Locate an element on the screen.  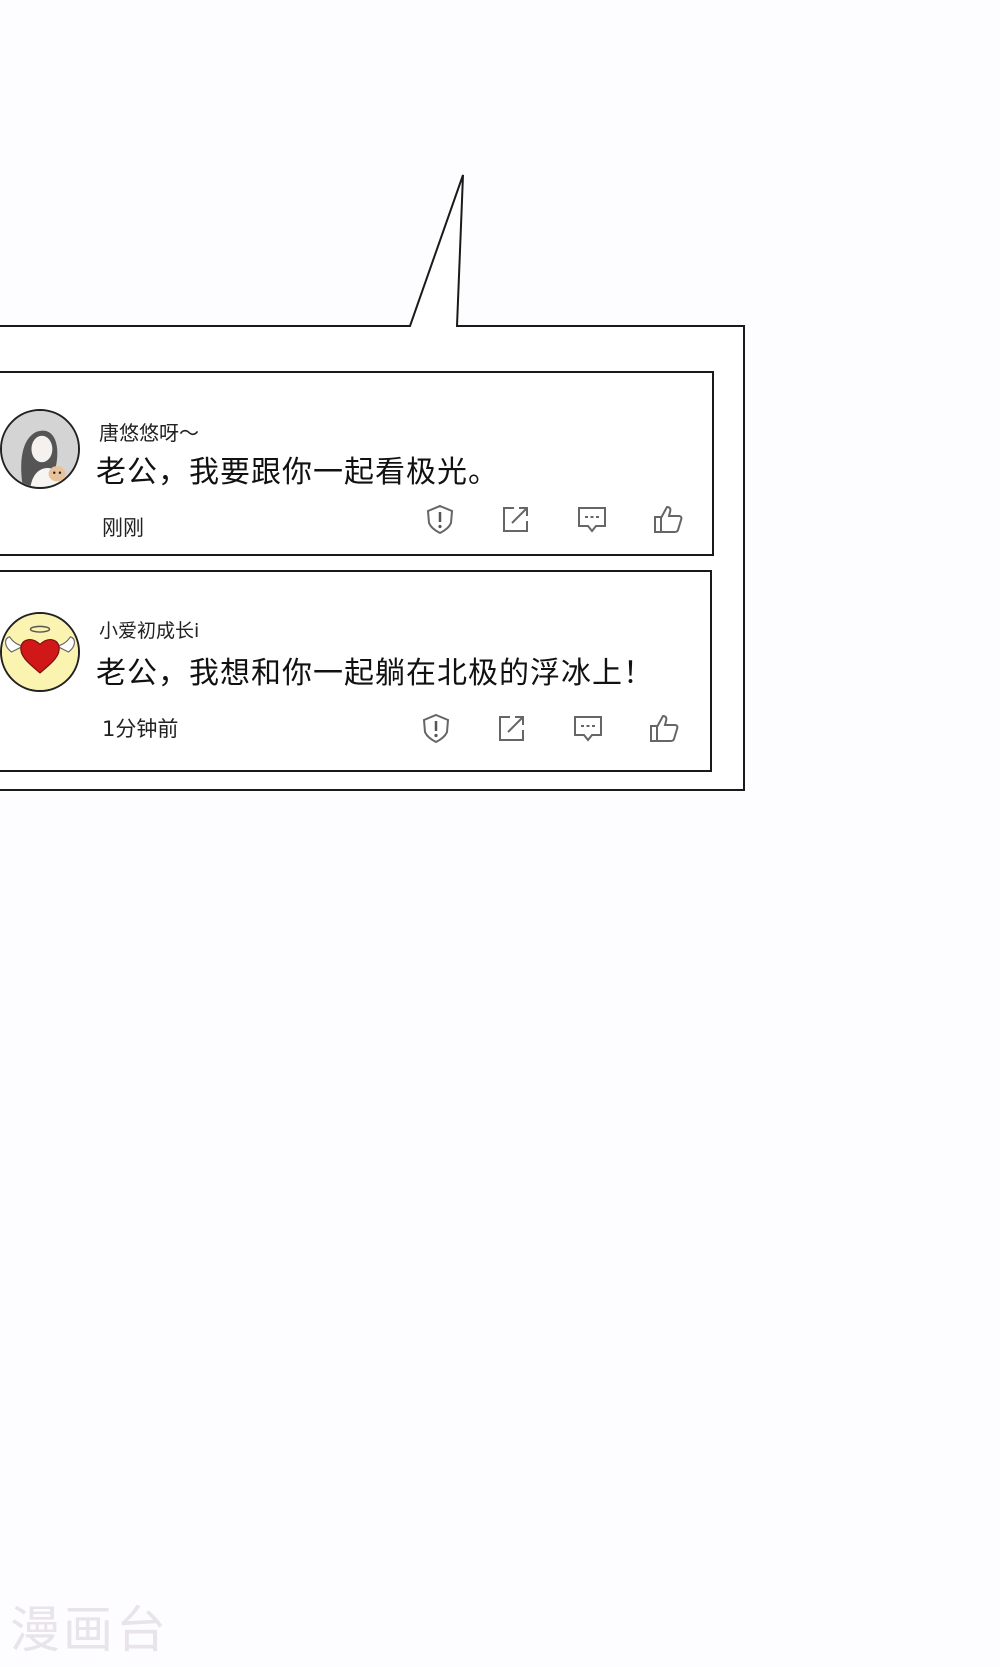
comment-text: 老公，我要跟你一起看极光。 is located at coordinates (297, 472).